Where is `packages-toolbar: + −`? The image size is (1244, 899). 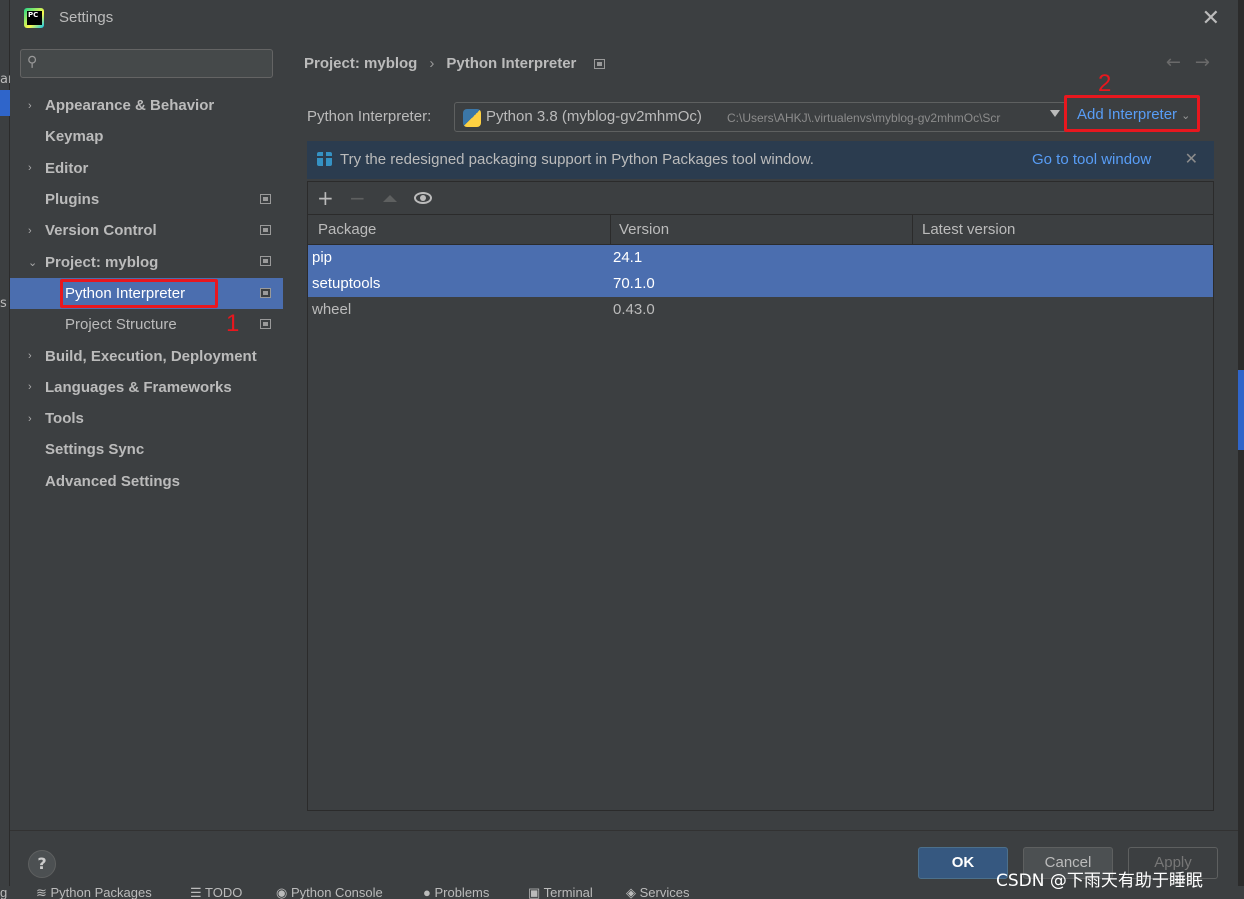
packages-toolbar: + − is located at coordinates (760, 198).